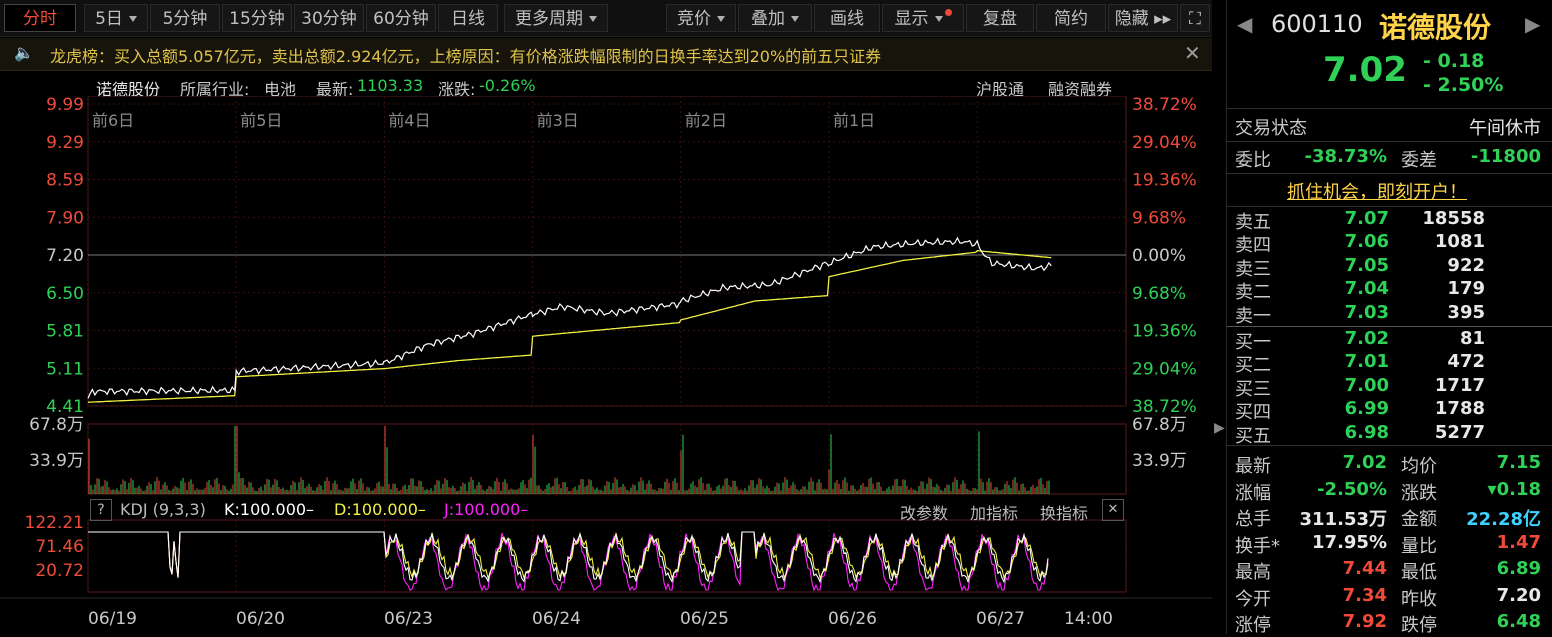  What do you see at coordinates (1253, 366) in the screenshot?
I see `bid-label: 买二` at bounding box center [1253, 366].